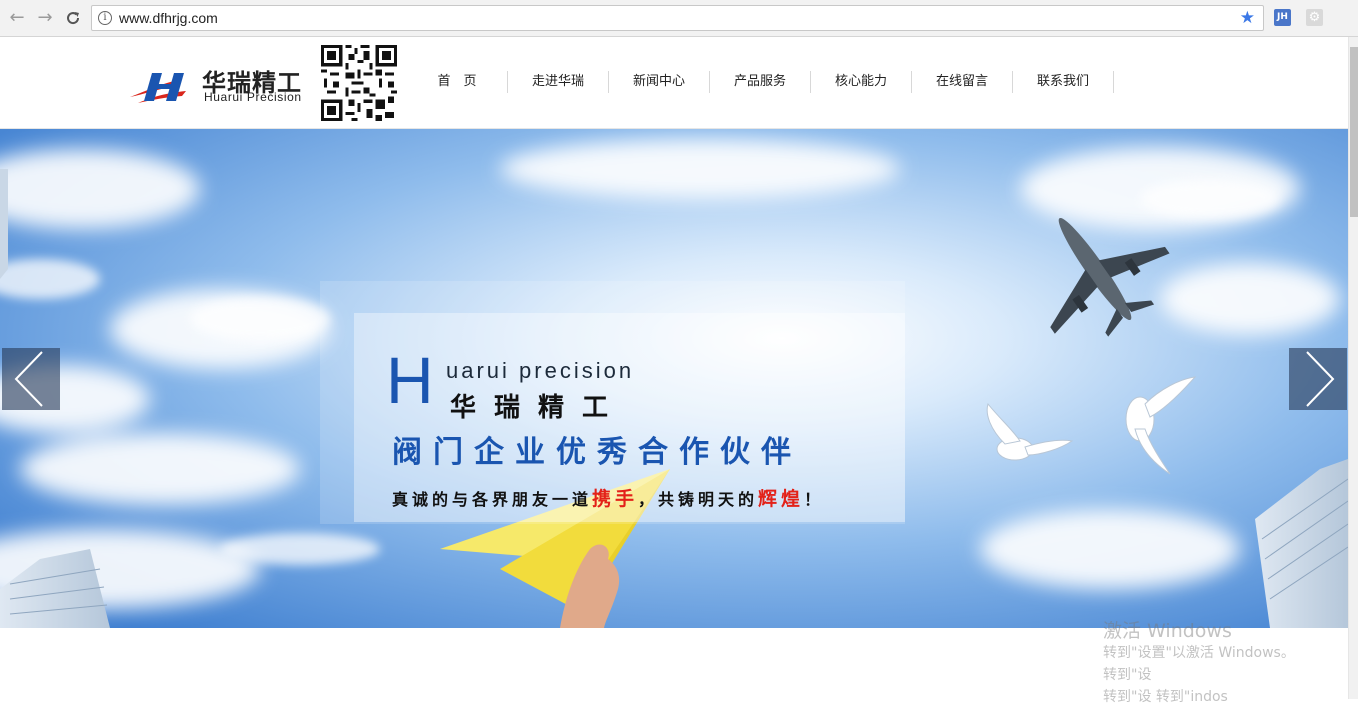 The width and height of the screenshot is (1358, 708). Describe the element at coordinates (457, 82) in the screenshot. I see `nav-item-home: 首 页` at that location.